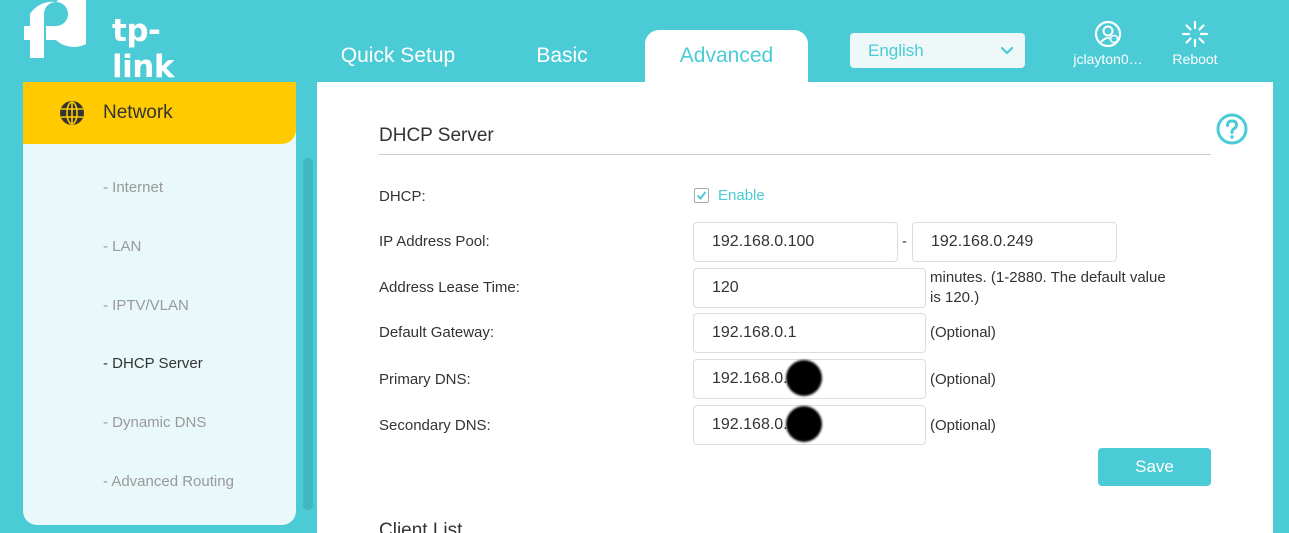 Image resolution: width=1289 pixels, height=533 pixels. I want to click on language-value: English, so click(896, 50).